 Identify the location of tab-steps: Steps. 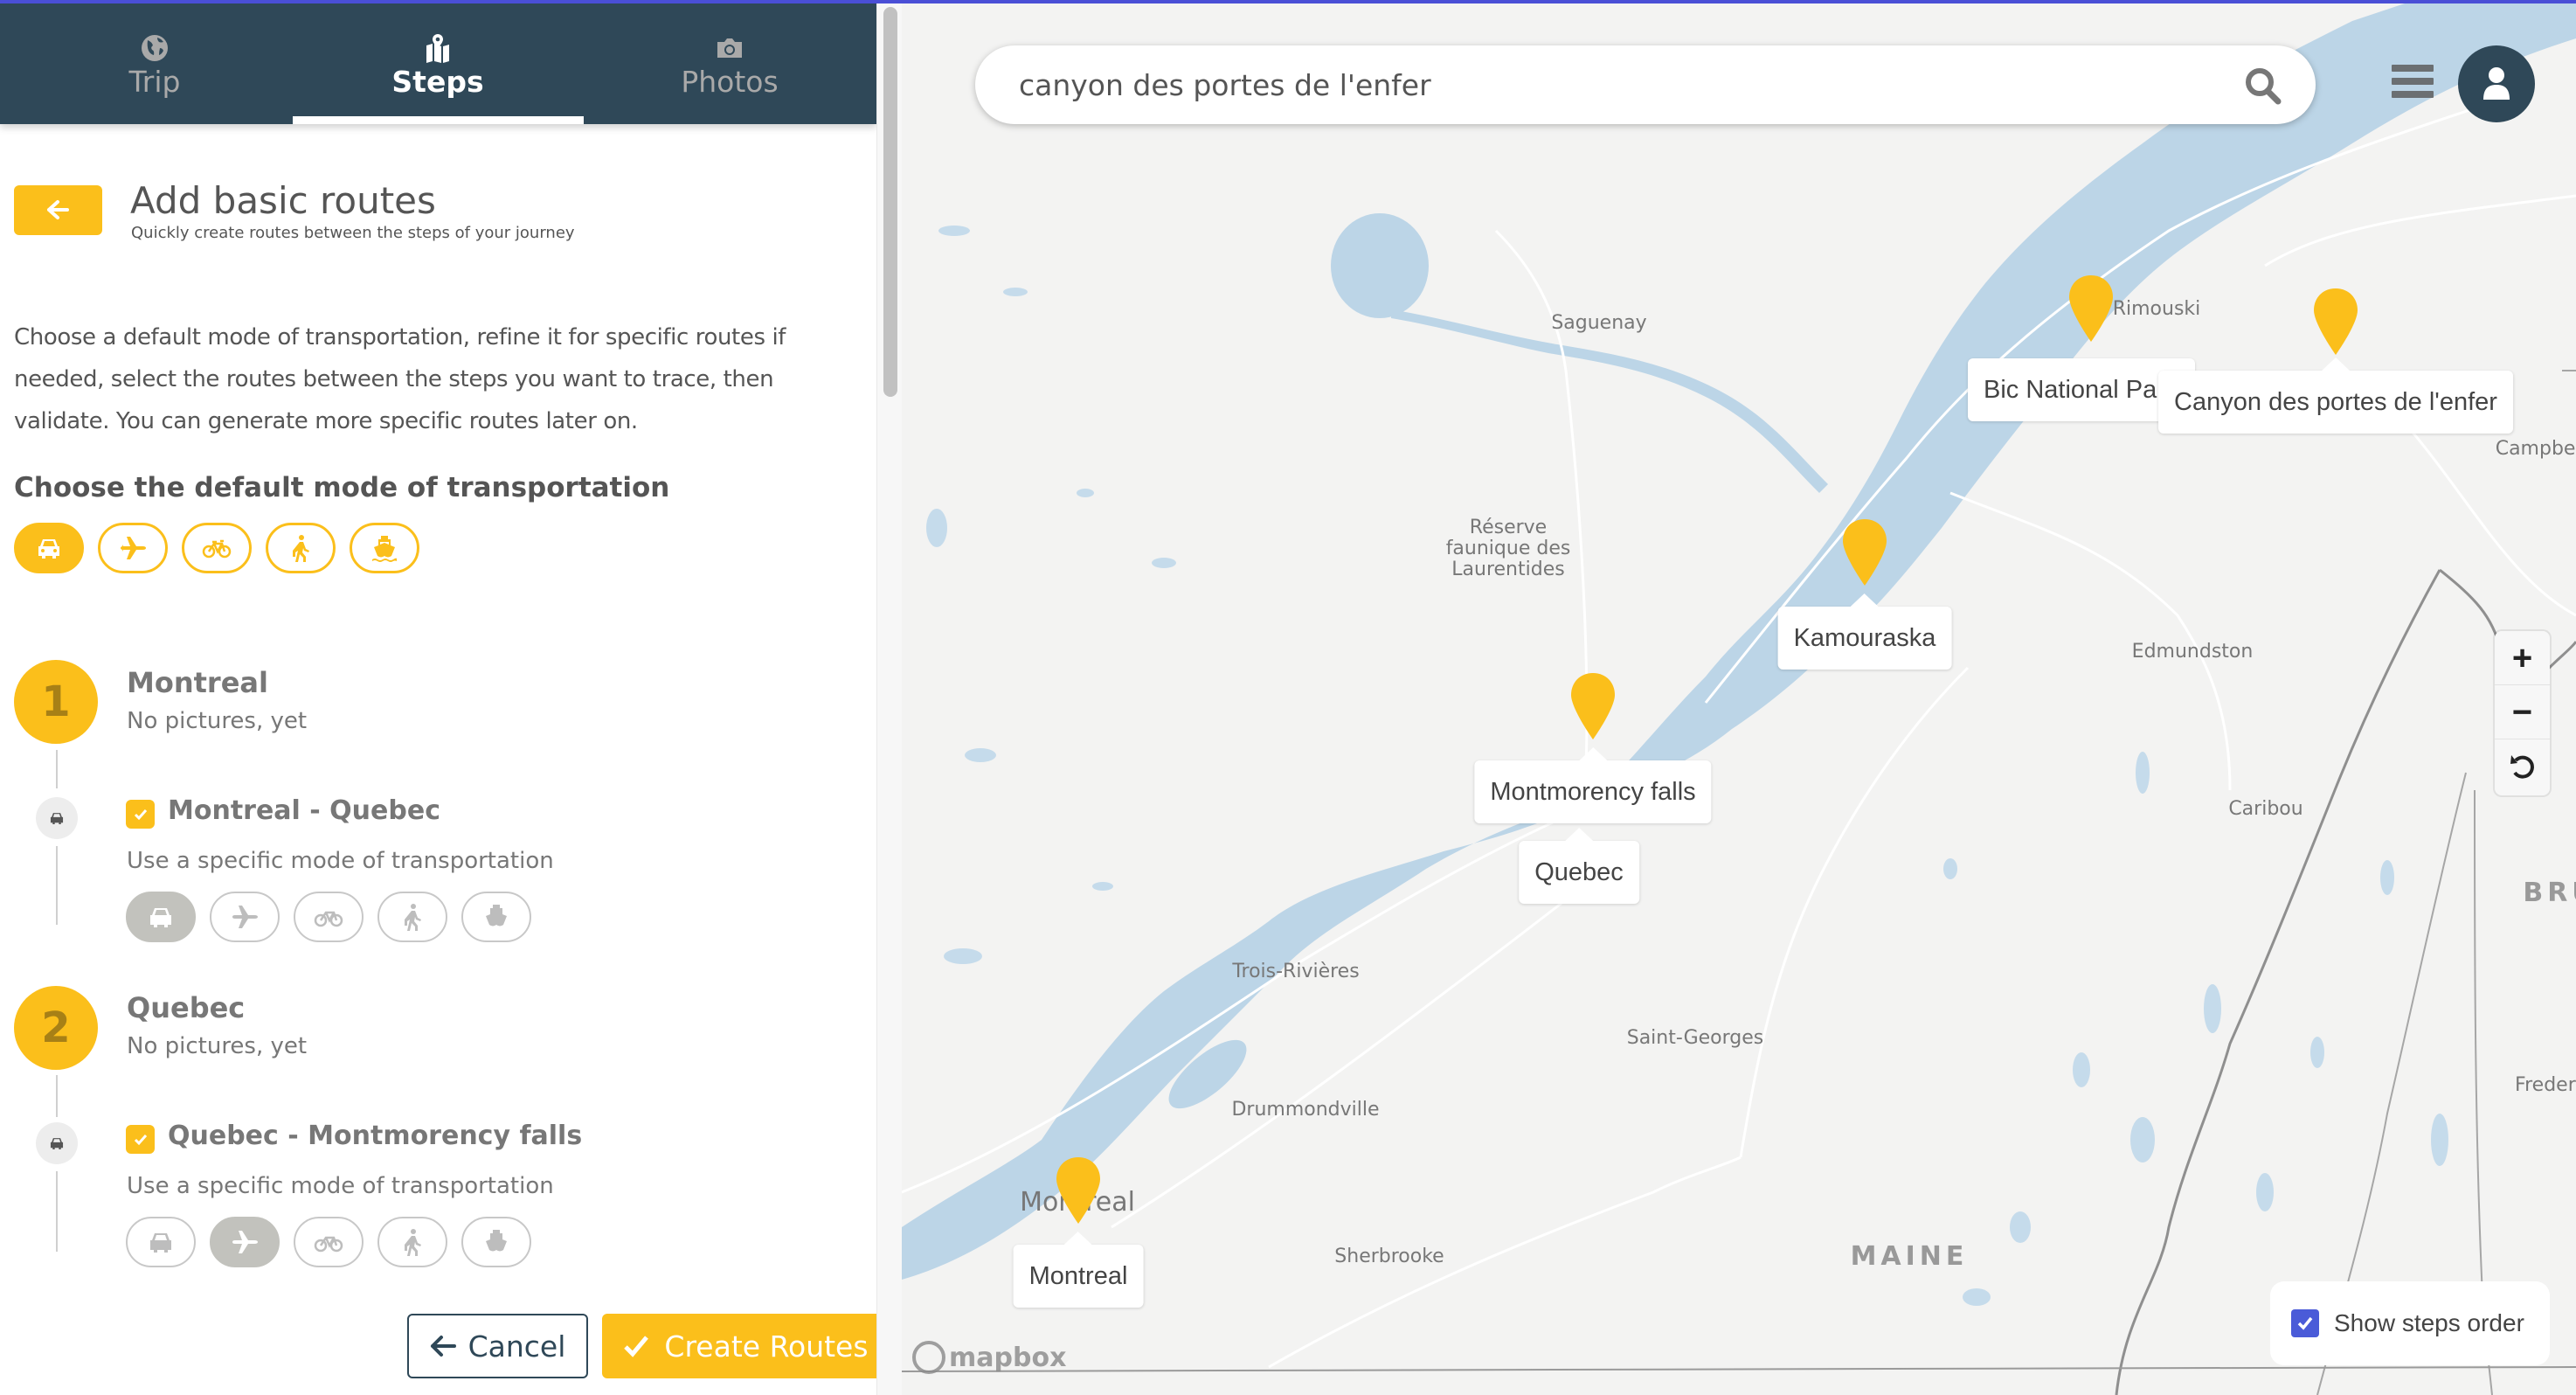
(438, 63).